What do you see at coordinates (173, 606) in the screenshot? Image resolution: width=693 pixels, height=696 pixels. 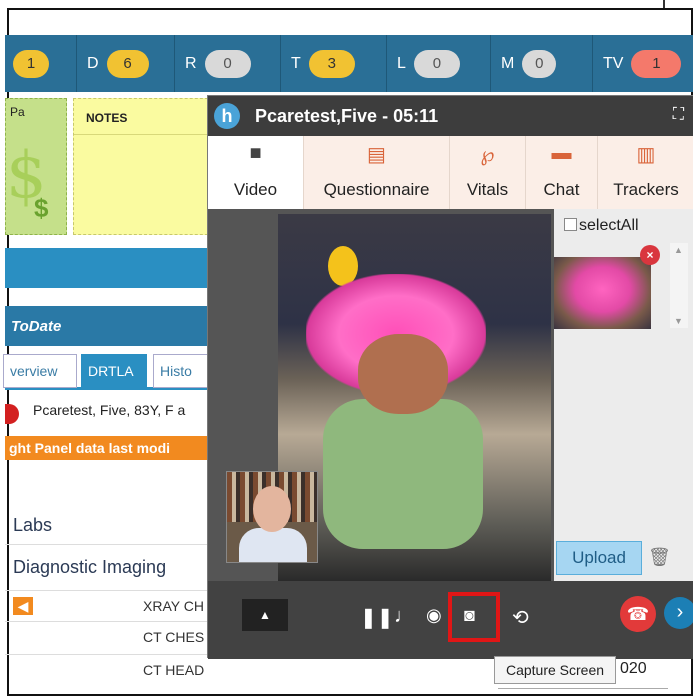 I see `row-label: XRAY CH` at bounding box center [173, 606].